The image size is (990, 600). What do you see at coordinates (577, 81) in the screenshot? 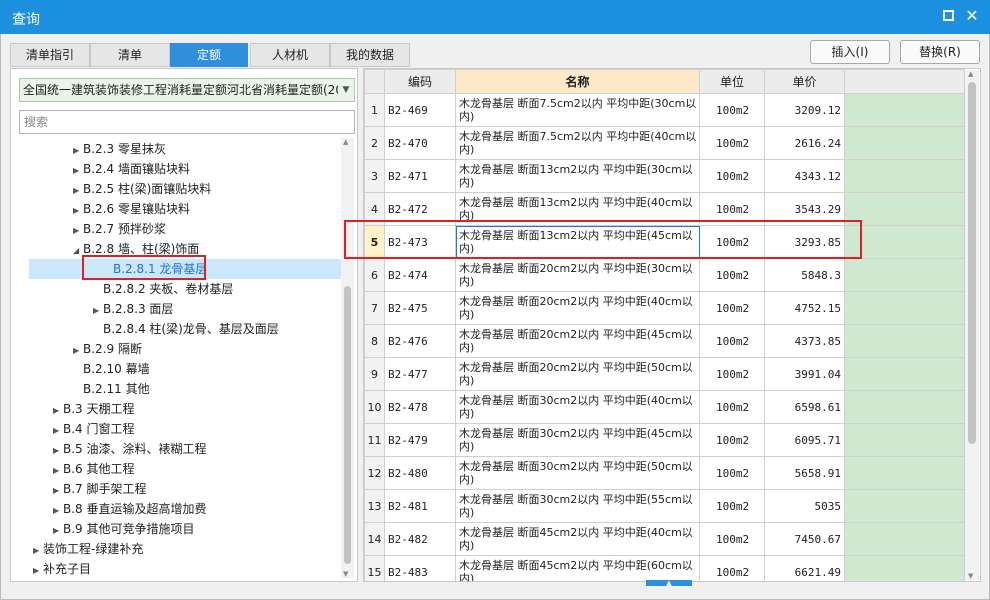
I see `header-name: 名称` at bounding box center [577, 81].